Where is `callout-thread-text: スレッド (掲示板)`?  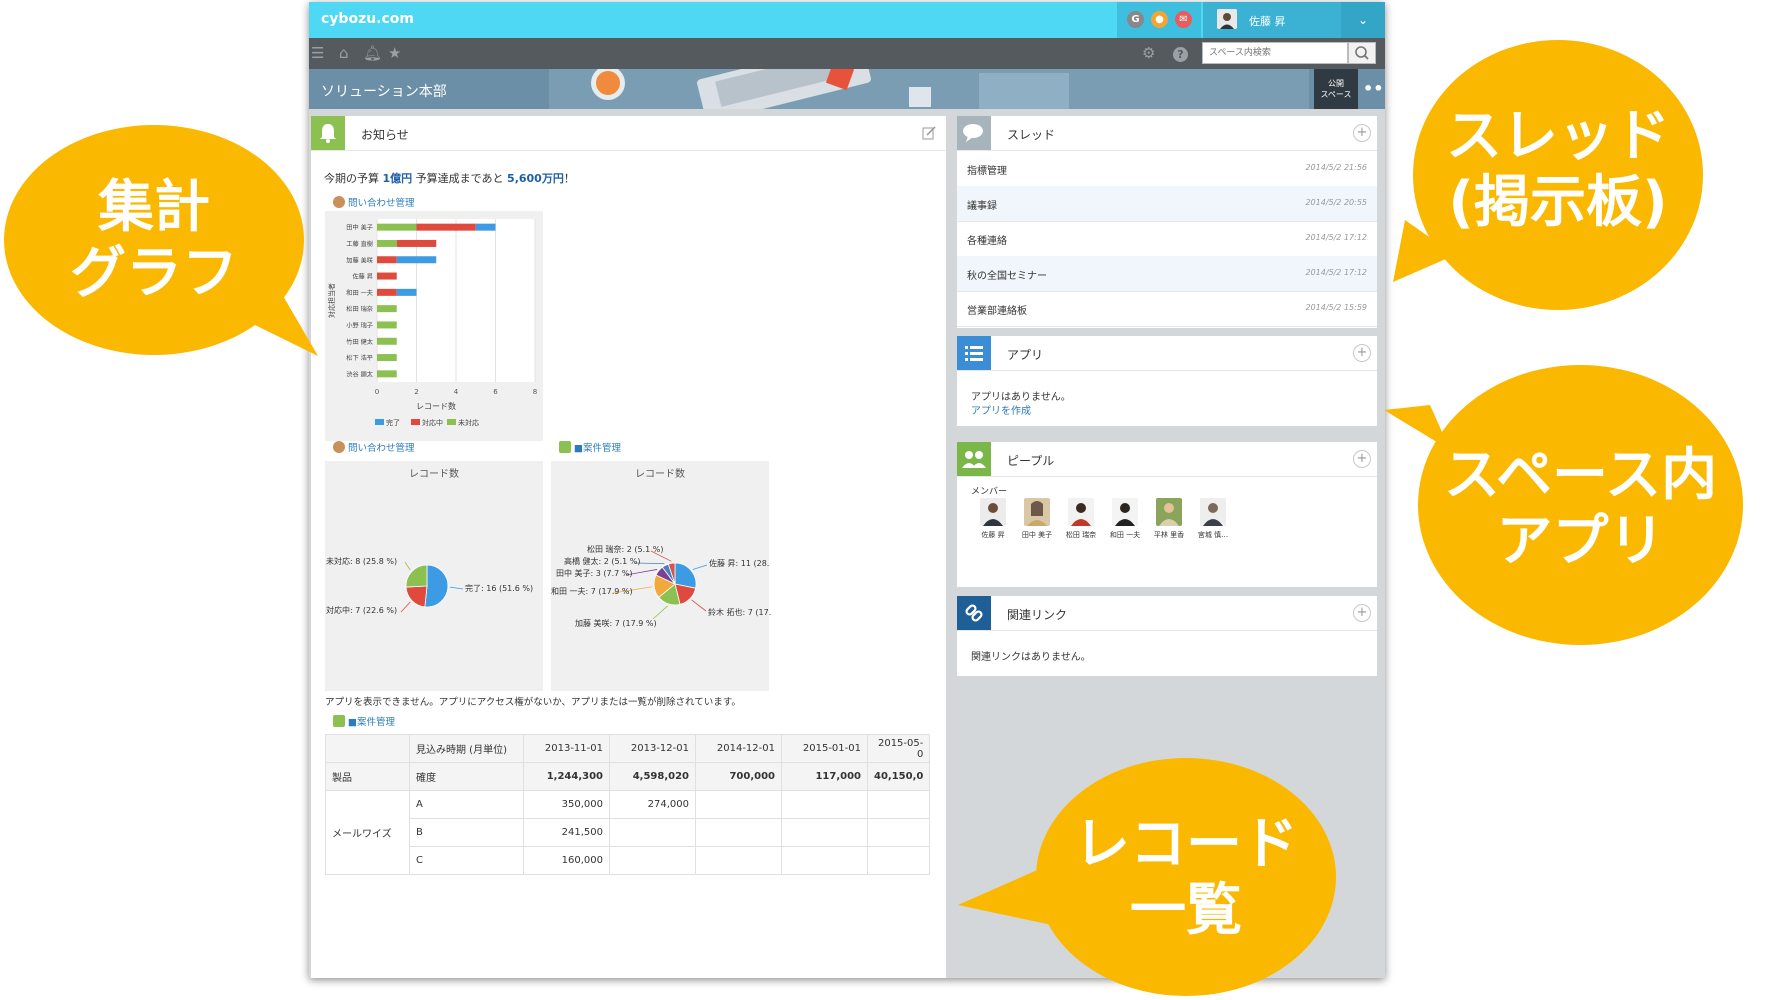
callout-thread-text: スレッド (掲示板) is located at coordinates (1558, 170).